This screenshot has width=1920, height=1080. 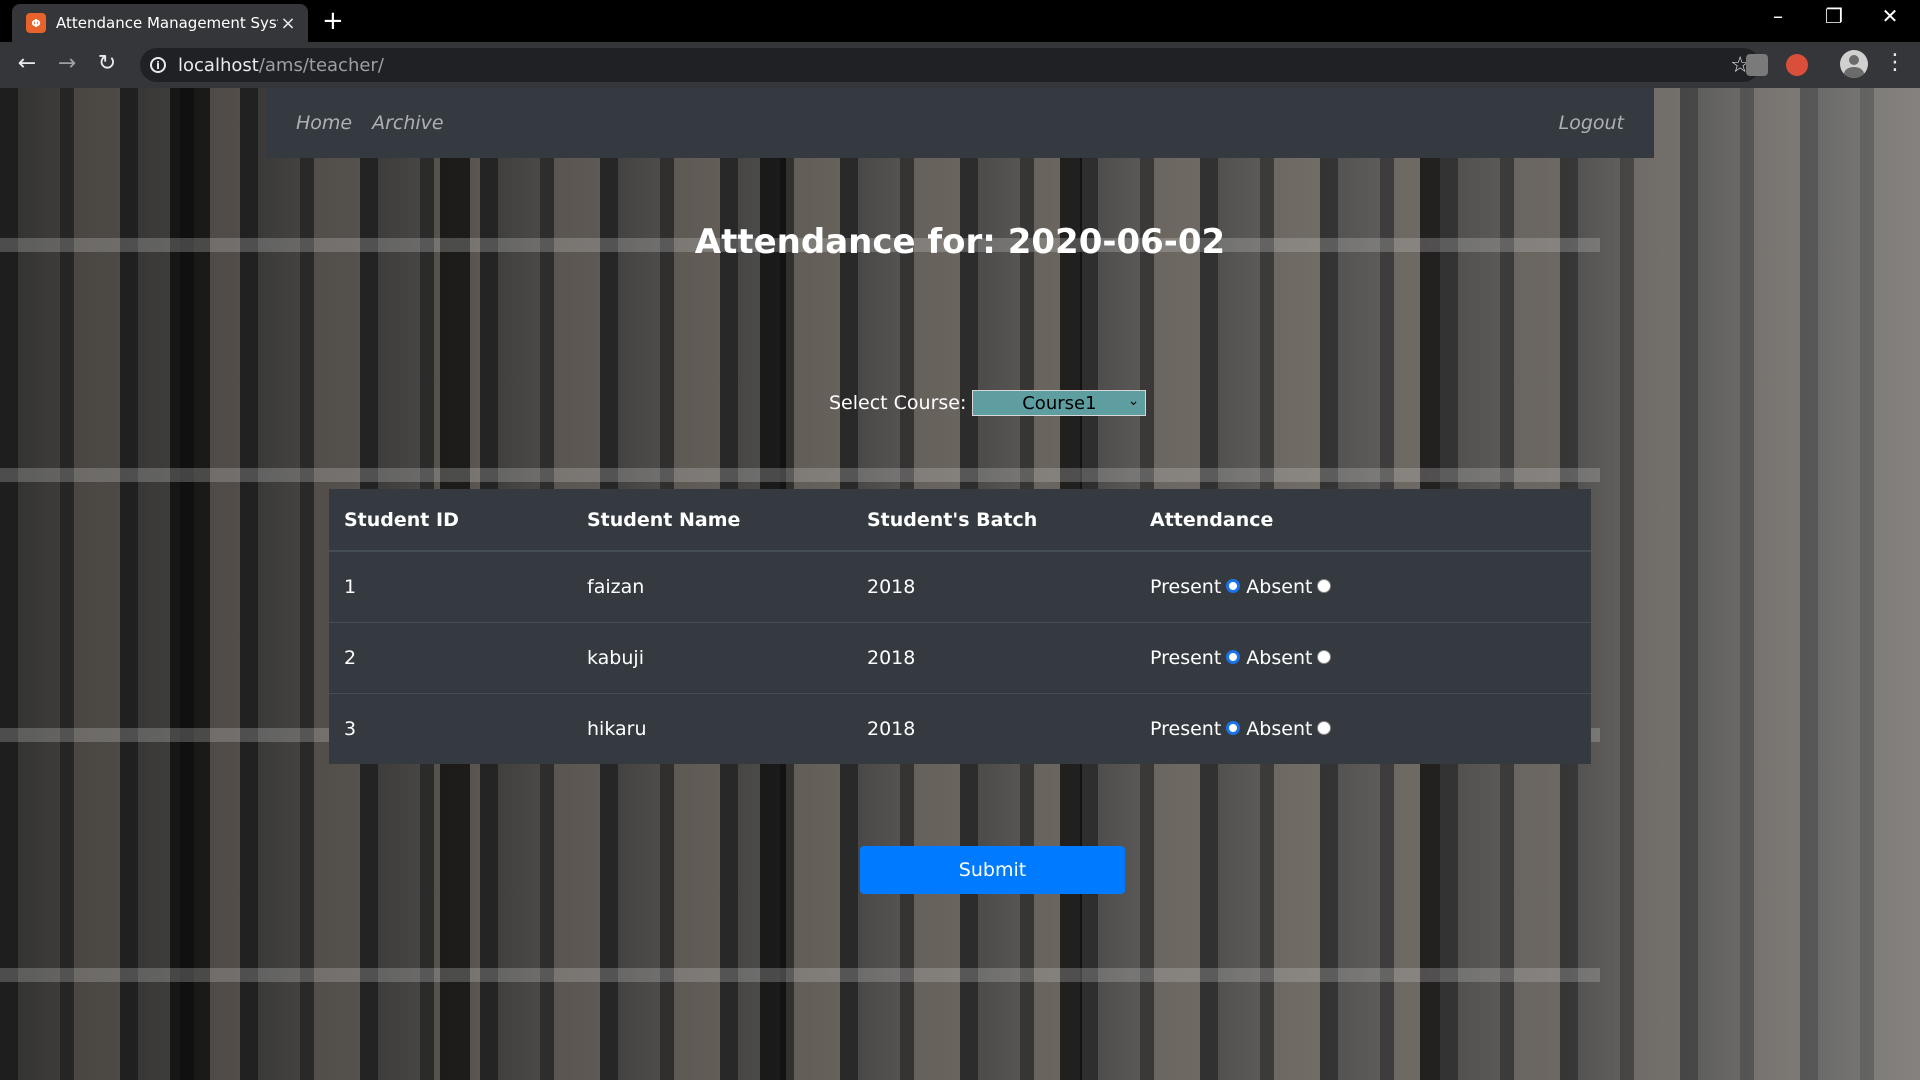 I want to click on course-selector-row: Select Course: Course1 ⌄, so click(x=988, y=403).